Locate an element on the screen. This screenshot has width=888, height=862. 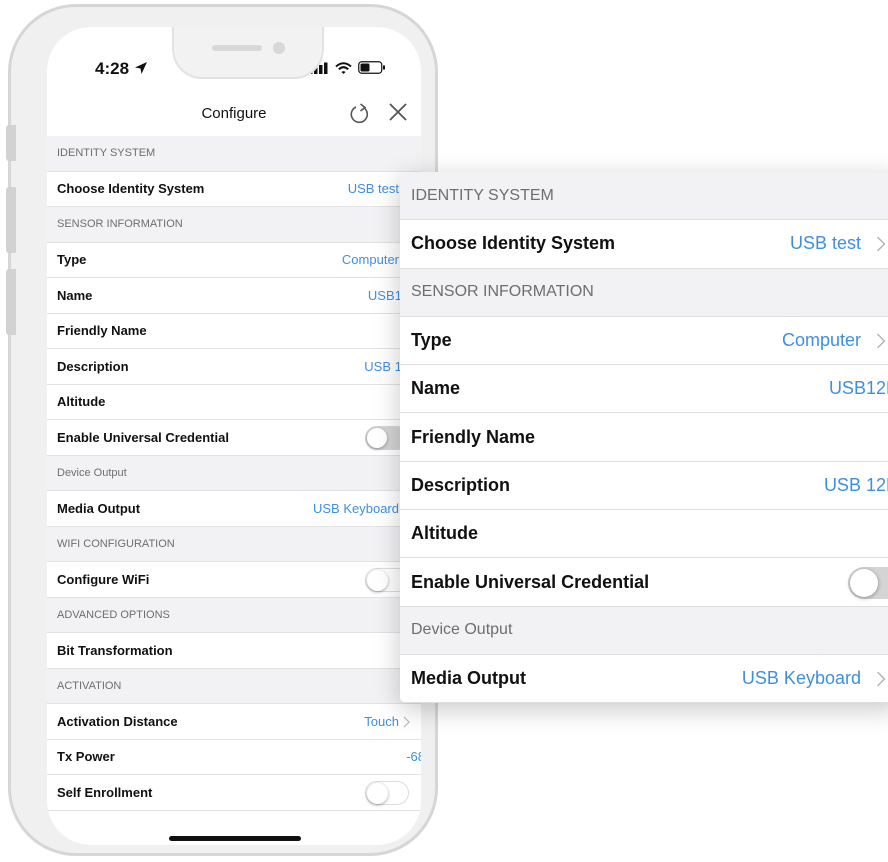
row-value: USB 12E9 is located at coordinates (855, 484).